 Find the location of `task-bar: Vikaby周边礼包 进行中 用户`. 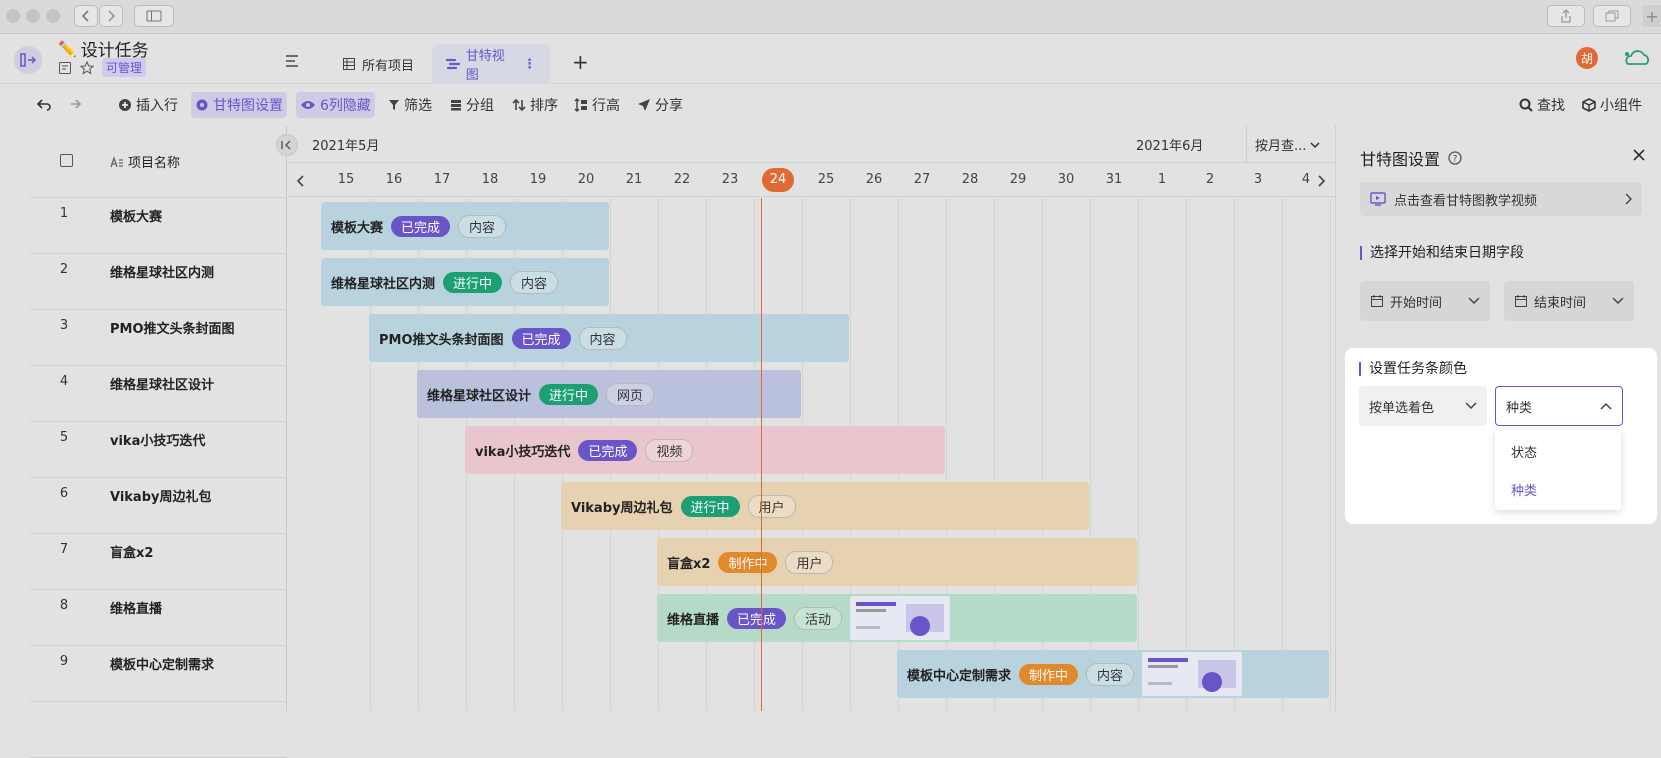

task-bar: Vikaby周边礼包 进行中 用户 is located at coordinates (825, 506).